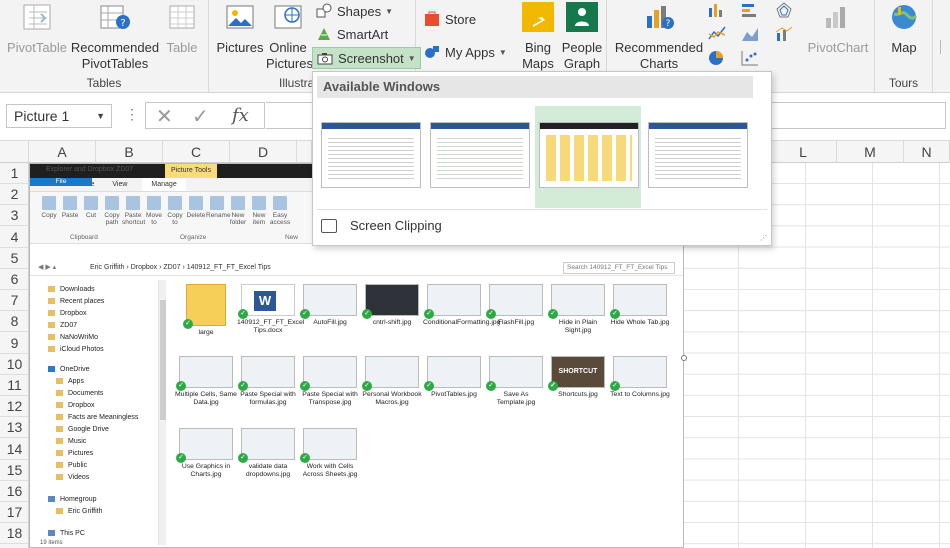  Describe the element at coordinates (62, 326) in the screenshot. I see `nav-item: ZD07` at that location.